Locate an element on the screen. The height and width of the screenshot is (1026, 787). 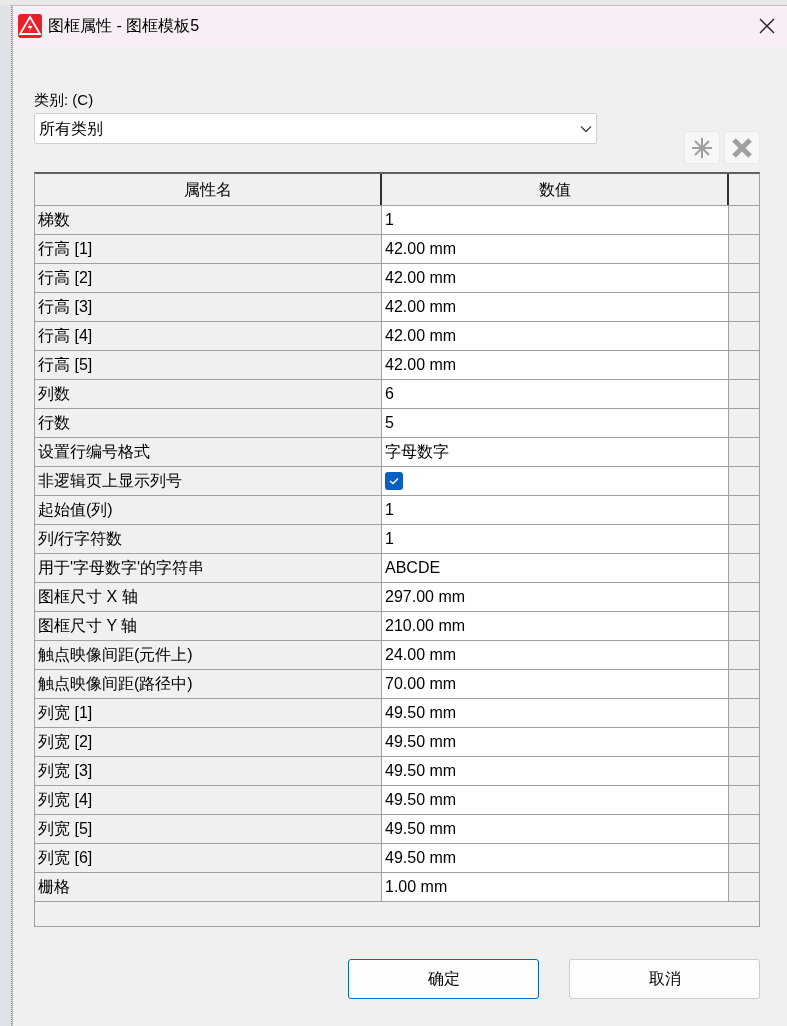
delete-button is located at coordinates (742, 147).